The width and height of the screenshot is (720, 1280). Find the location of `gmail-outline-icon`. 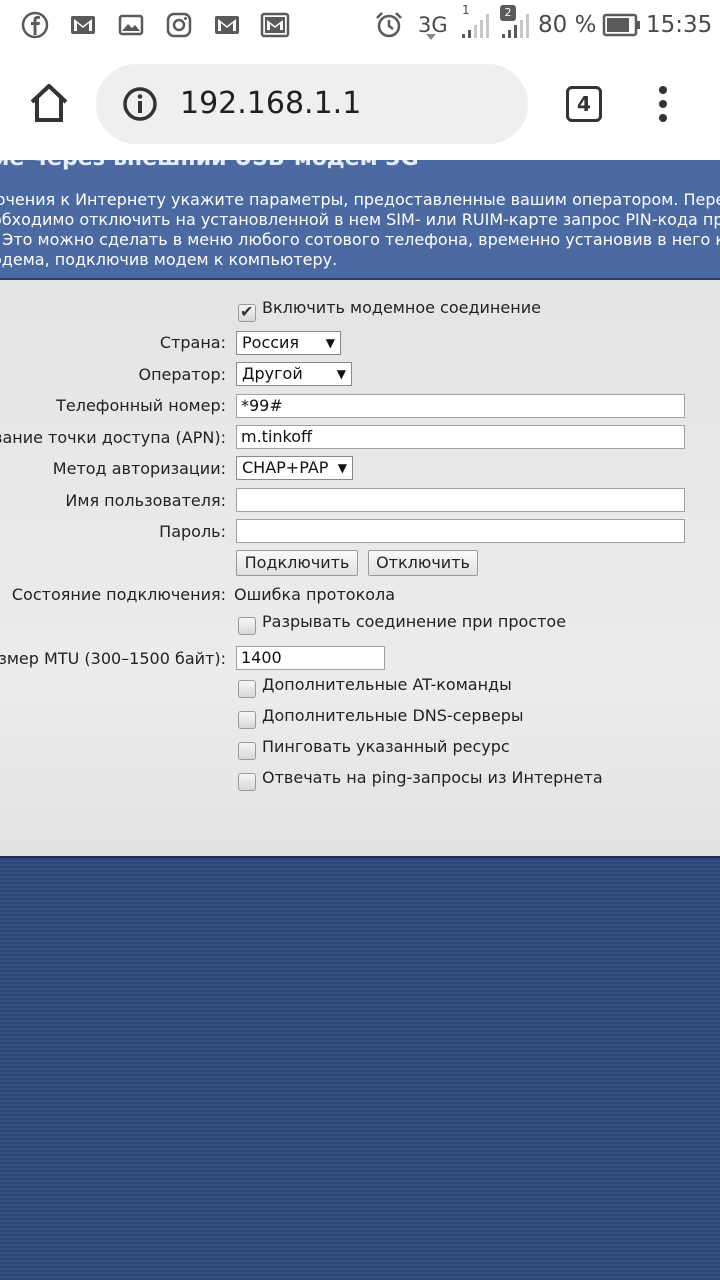

gmail-outline-icon is located at coordinates (275, 25).